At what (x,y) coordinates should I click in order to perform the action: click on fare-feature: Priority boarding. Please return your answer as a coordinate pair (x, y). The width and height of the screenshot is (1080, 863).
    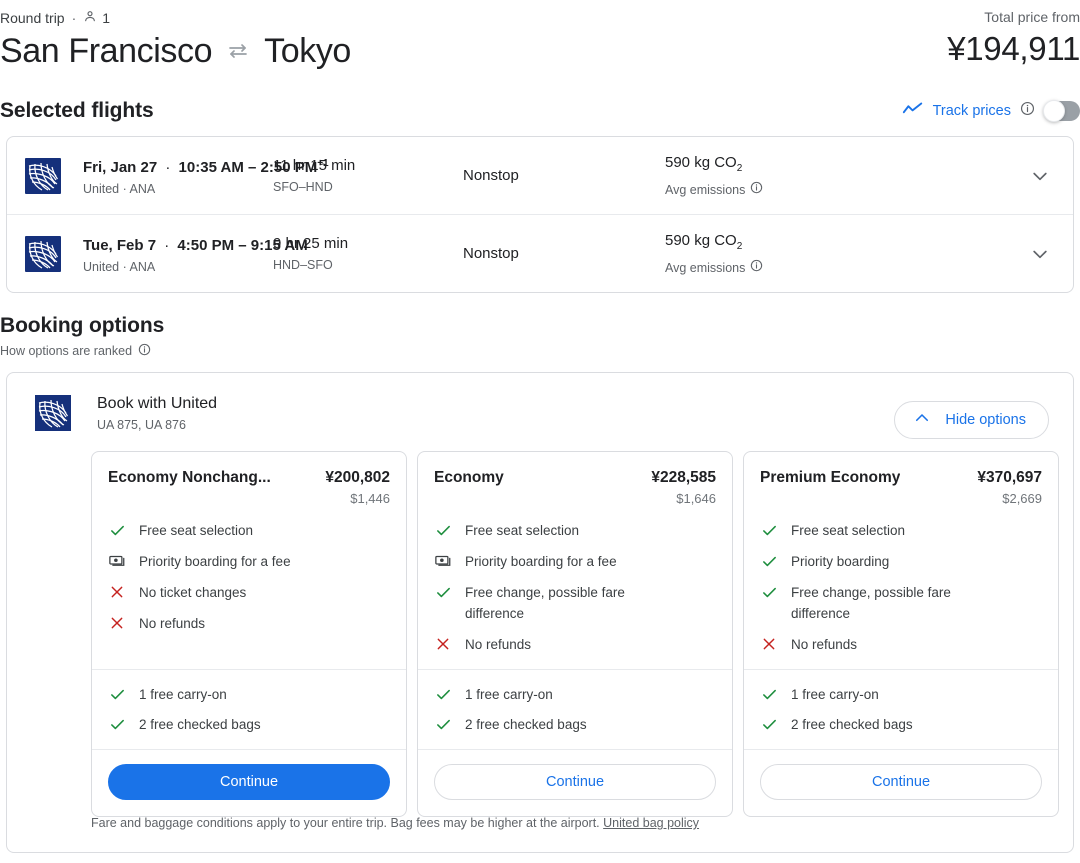
    Looking at the image, I should click on (901, 561).